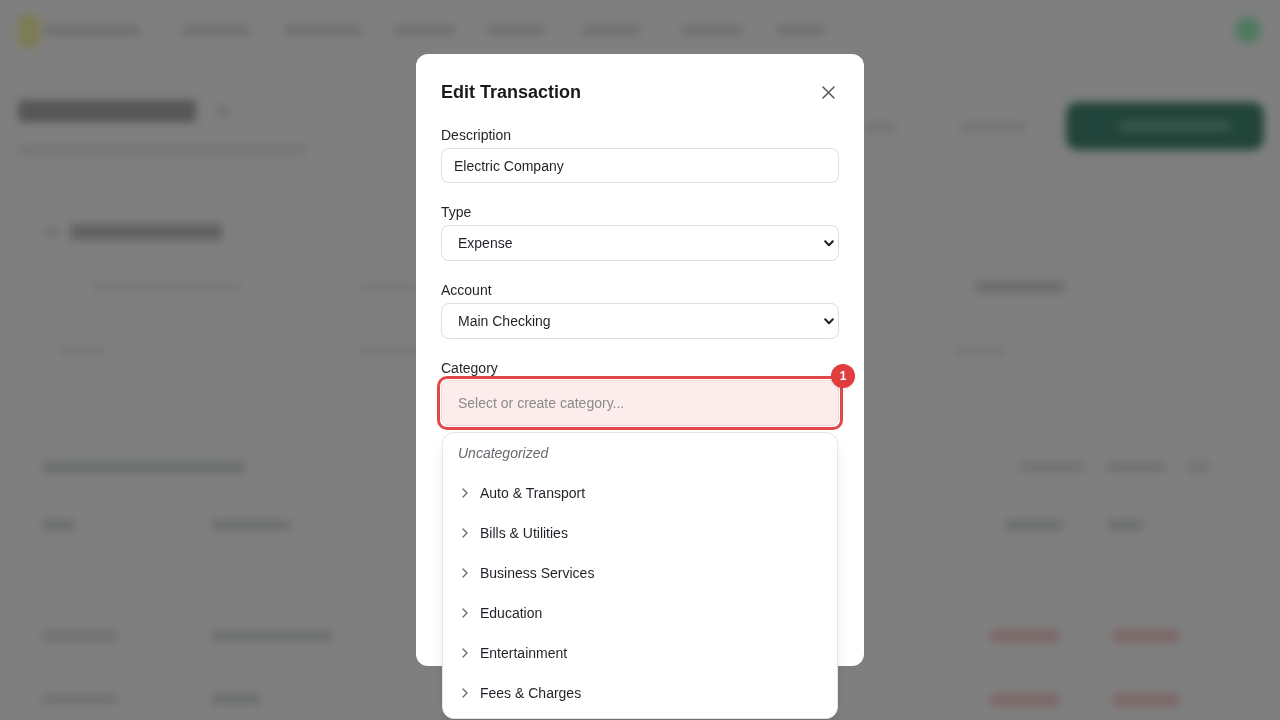  What do you see at coordinates (640, 493) in the screenshot?
I see `category-option: Auto & Transport` at bounding box center [640, 493].